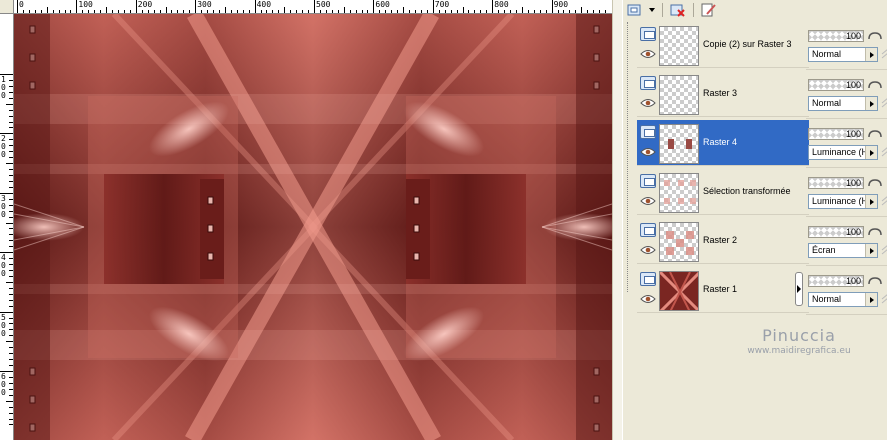  Describe the element at coordinates (3, 147) in the screenshot. I see `ruler-left-label: 2 0 0` at that location.